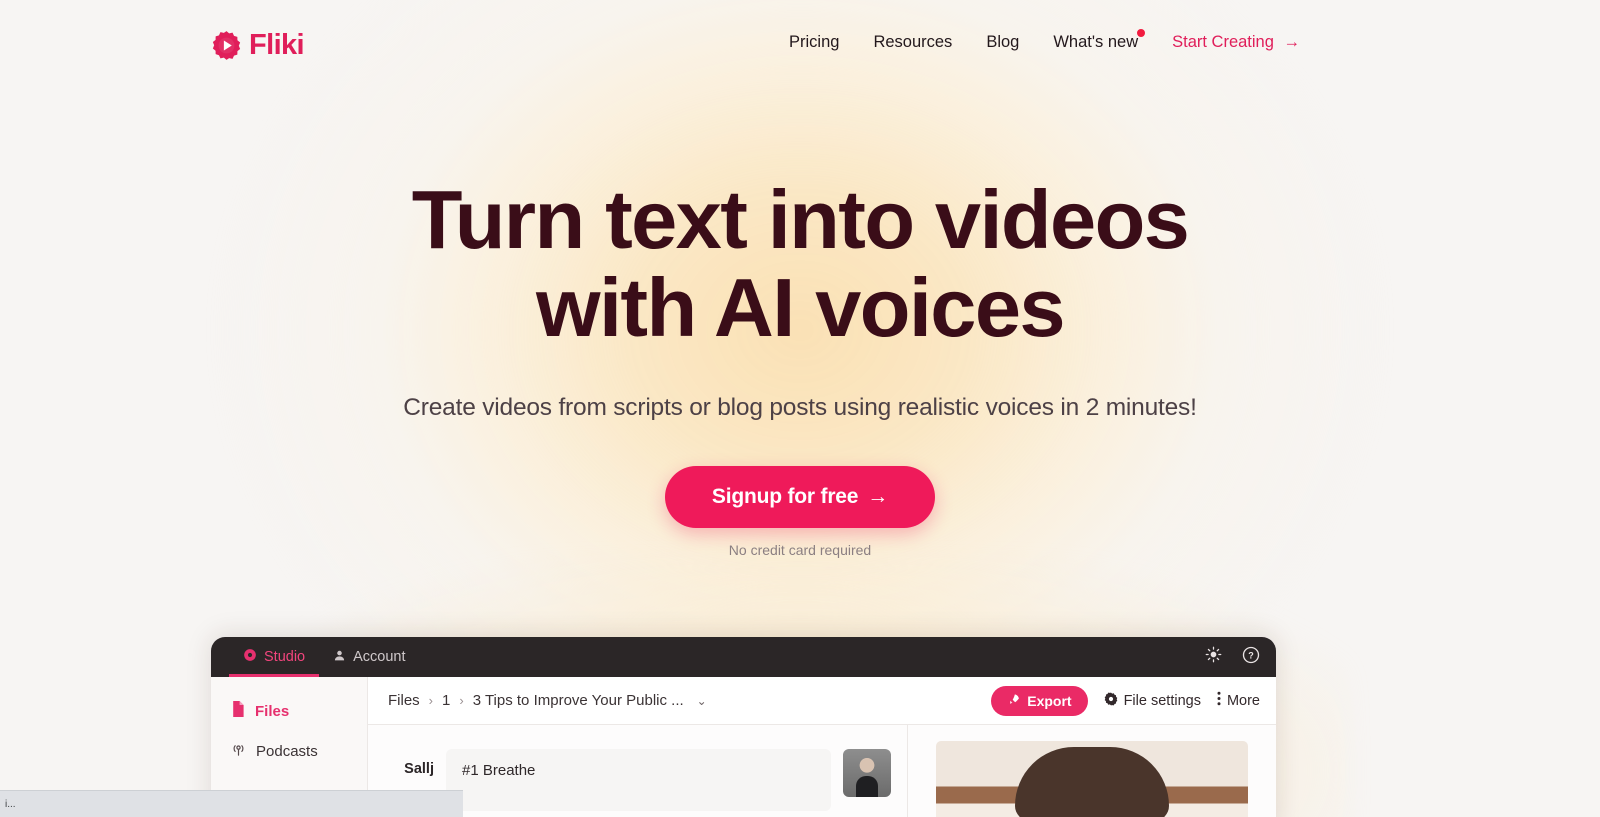 The height and width of the screenshot is (817, 1600). Describe the element at coordinates (800, 549) in the screenshot. I see `cta-note: No credit card required` at that location.